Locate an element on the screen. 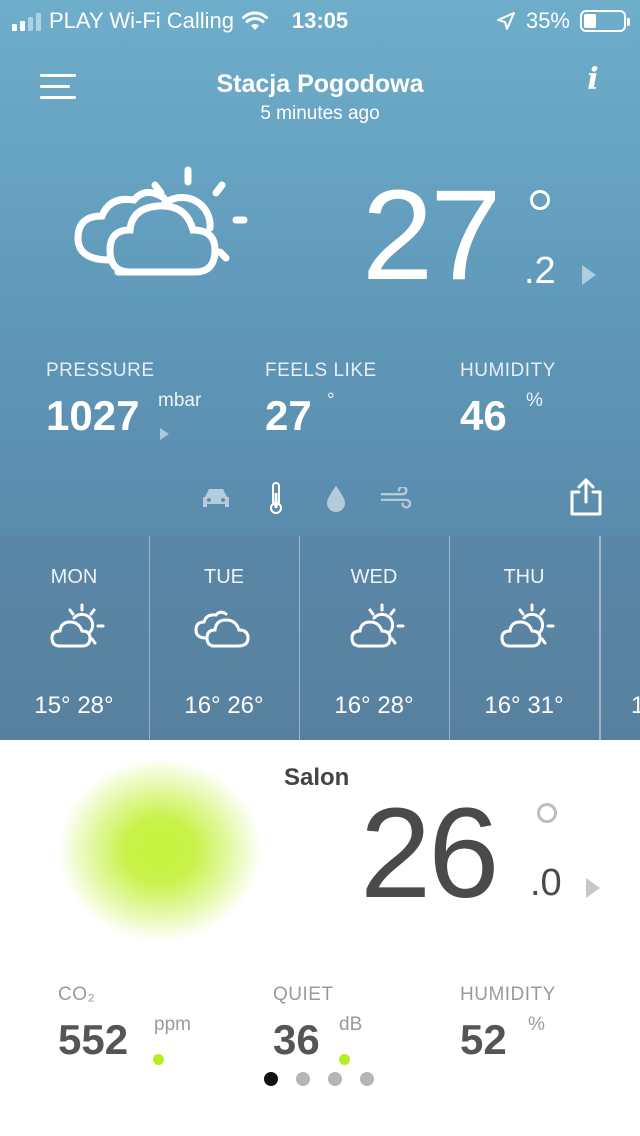  outdoor-temperature-decimal: .2 is located at coordinates (540, 271).